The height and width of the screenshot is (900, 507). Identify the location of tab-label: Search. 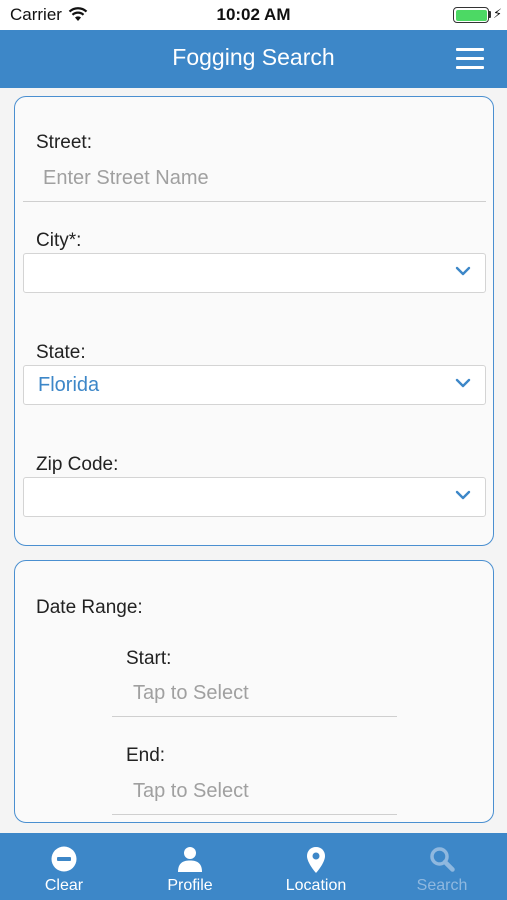
(442, 885).